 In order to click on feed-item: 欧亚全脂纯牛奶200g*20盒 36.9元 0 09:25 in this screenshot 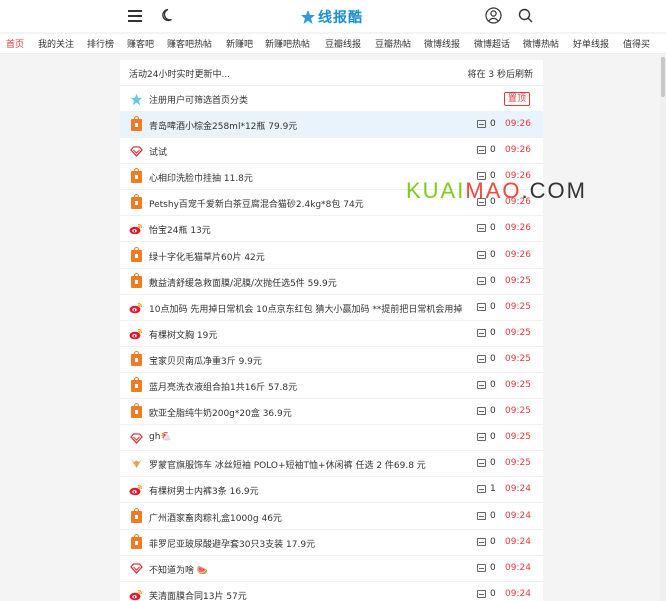, I will do `click(331, 412)`.